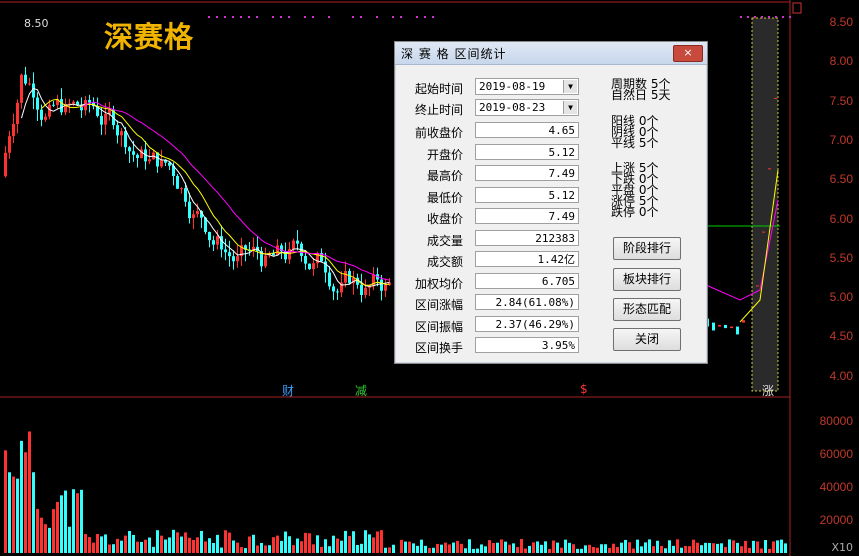 The height and width of the screenshot is (556, 859). Describe the element at coordinates (647, 339) in the screenshot. I see `close-button: 关闭` at that location.